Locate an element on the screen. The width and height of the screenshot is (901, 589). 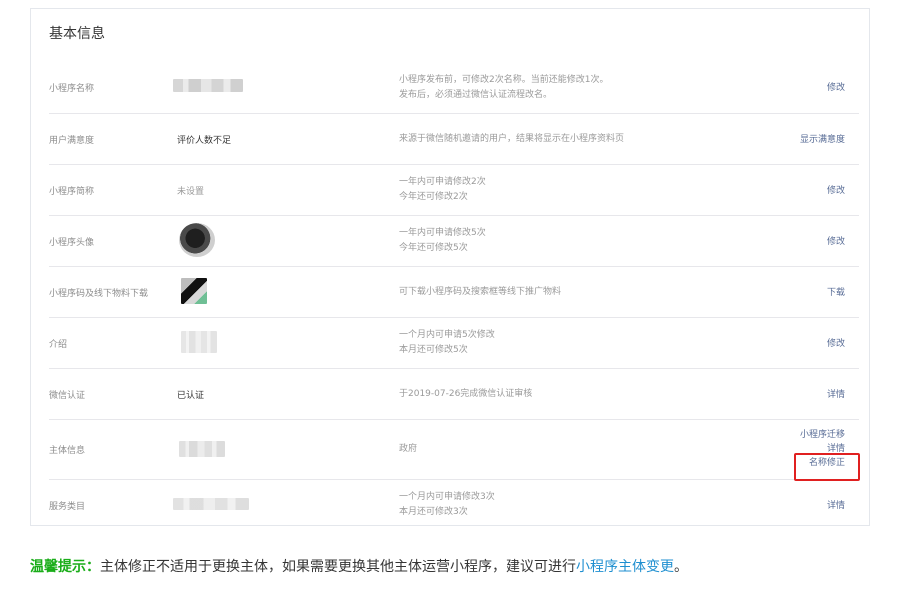
row-label: 小程序码及线下物料下载 is located at coordinates (99, 294).